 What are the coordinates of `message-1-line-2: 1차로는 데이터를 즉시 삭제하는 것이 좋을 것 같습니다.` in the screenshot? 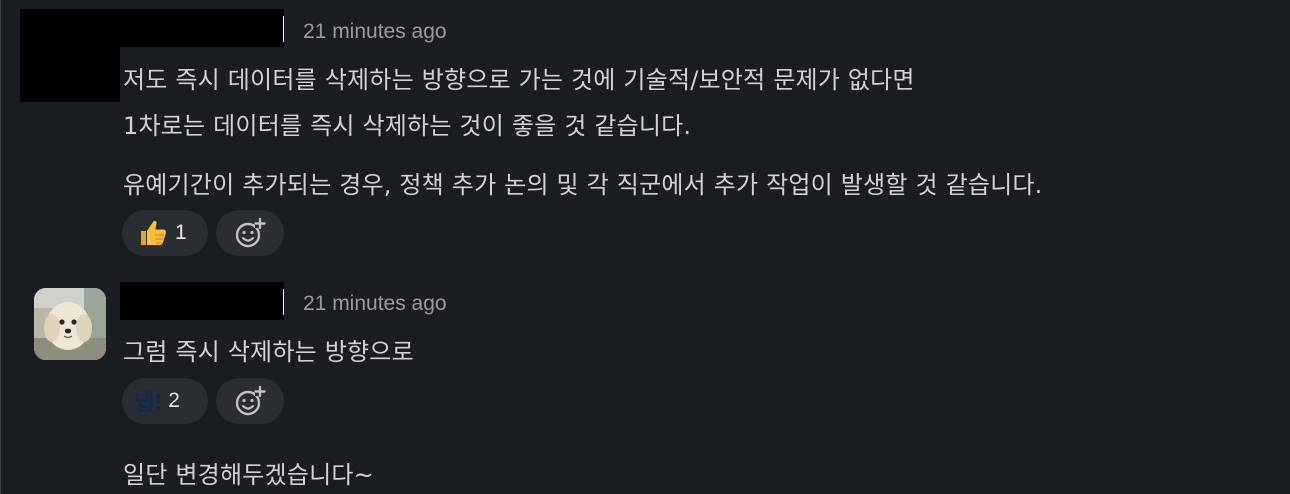 It's located at (407, 126).